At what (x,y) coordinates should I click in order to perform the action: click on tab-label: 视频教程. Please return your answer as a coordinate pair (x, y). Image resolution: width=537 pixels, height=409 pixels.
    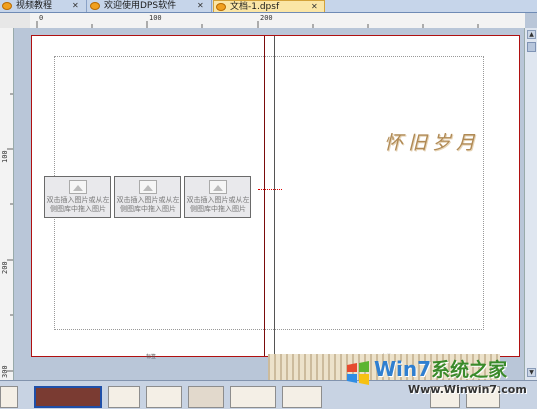
    Looking at the image, I should click on (34, 6).